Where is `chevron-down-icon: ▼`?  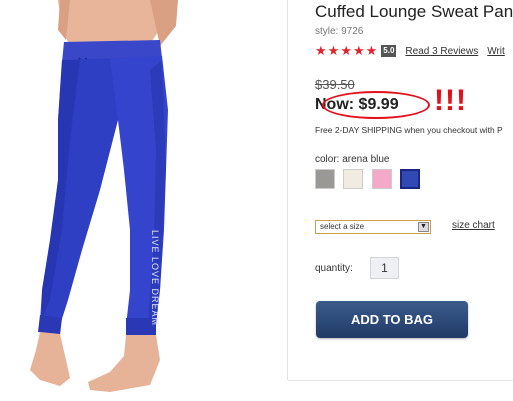 chevron-down-icon: ▼ is located at coordinates (423, 227).